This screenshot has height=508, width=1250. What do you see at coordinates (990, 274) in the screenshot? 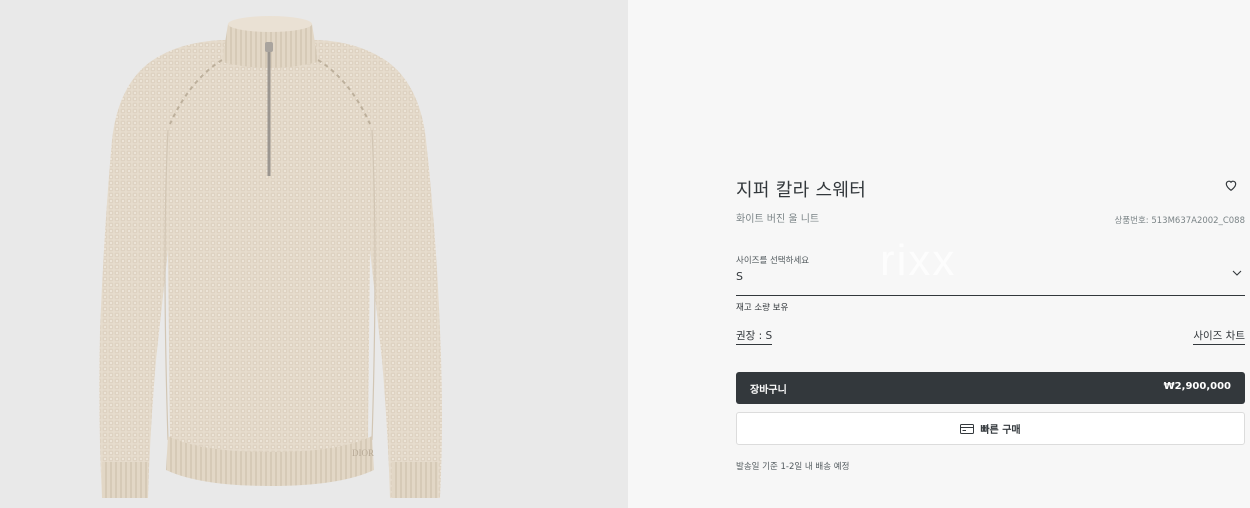
I see `size-select: 사이즈를 선택하세요 S` at bounding box center [990, 274].